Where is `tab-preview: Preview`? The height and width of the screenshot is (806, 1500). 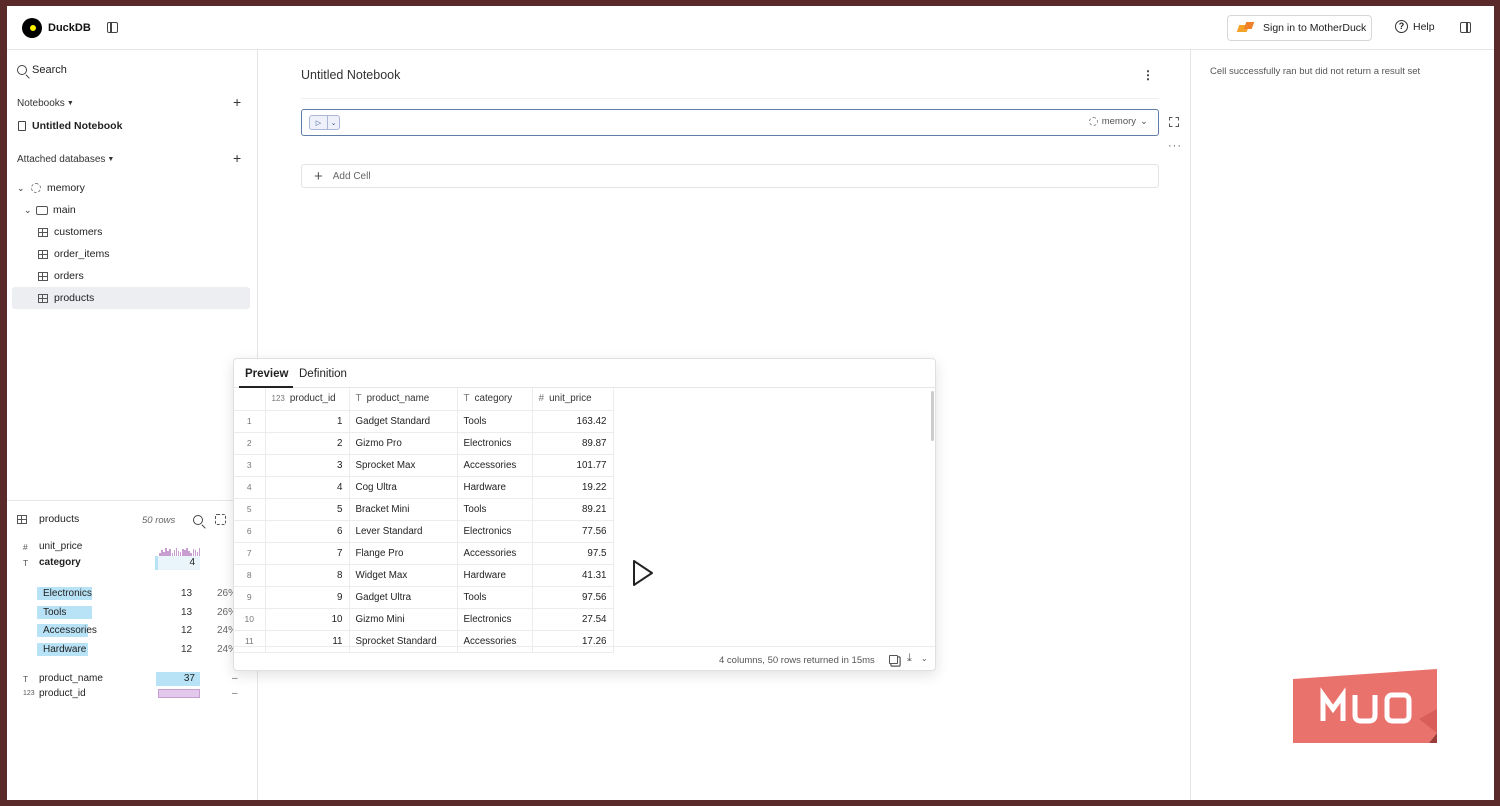 tab-preview: Preview is located at coordinates (266, 374).